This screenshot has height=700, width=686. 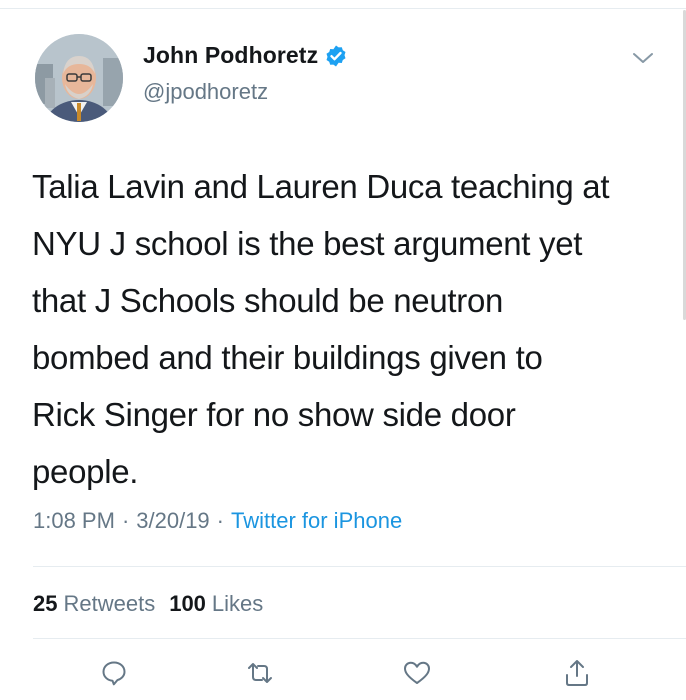 What do you see at coordinates (316, 521) in the screenshot?
I see `tweet-source-link: Twitter for iPhone` at bounding box center [316, 521].